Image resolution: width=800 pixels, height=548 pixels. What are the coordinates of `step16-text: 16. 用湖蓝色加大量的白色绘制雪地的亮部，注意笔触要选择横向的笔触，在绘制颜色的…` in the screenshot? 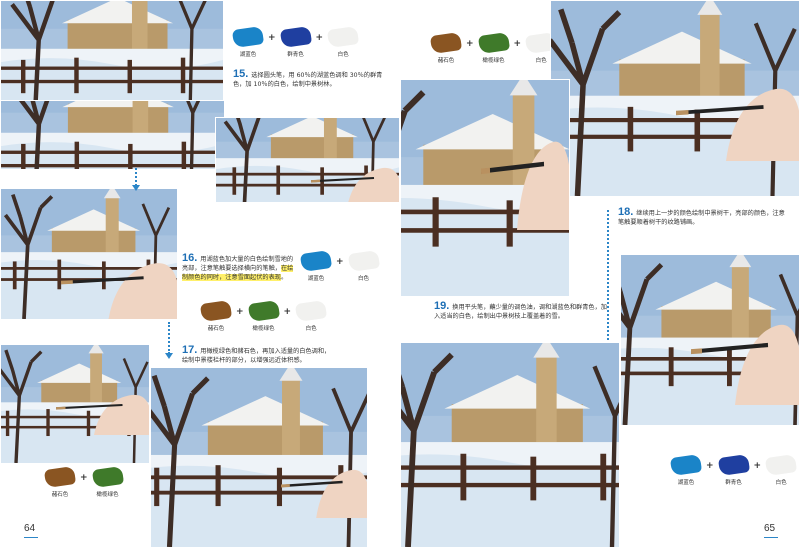 It's located at (238, 266).